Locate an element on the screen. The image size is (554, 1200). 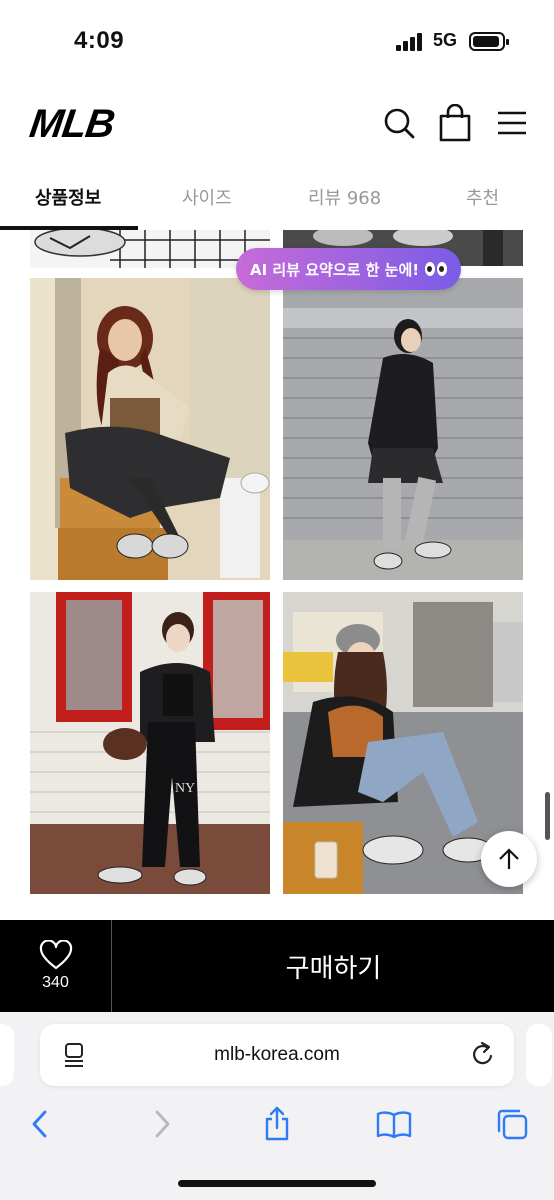
address-bar: mlb-korea.com is located at coordinates (277, 1055).